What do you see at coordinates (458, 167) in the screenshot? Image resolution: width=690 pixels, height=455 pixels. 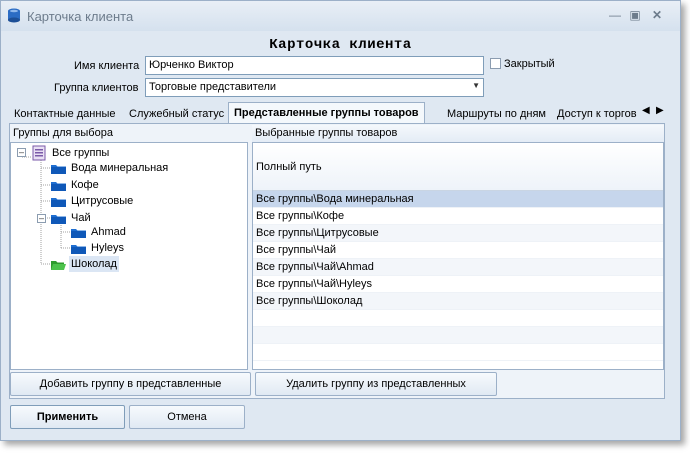 I see `column-header-full-path: Полный путь` at bounding box center [458, 167].